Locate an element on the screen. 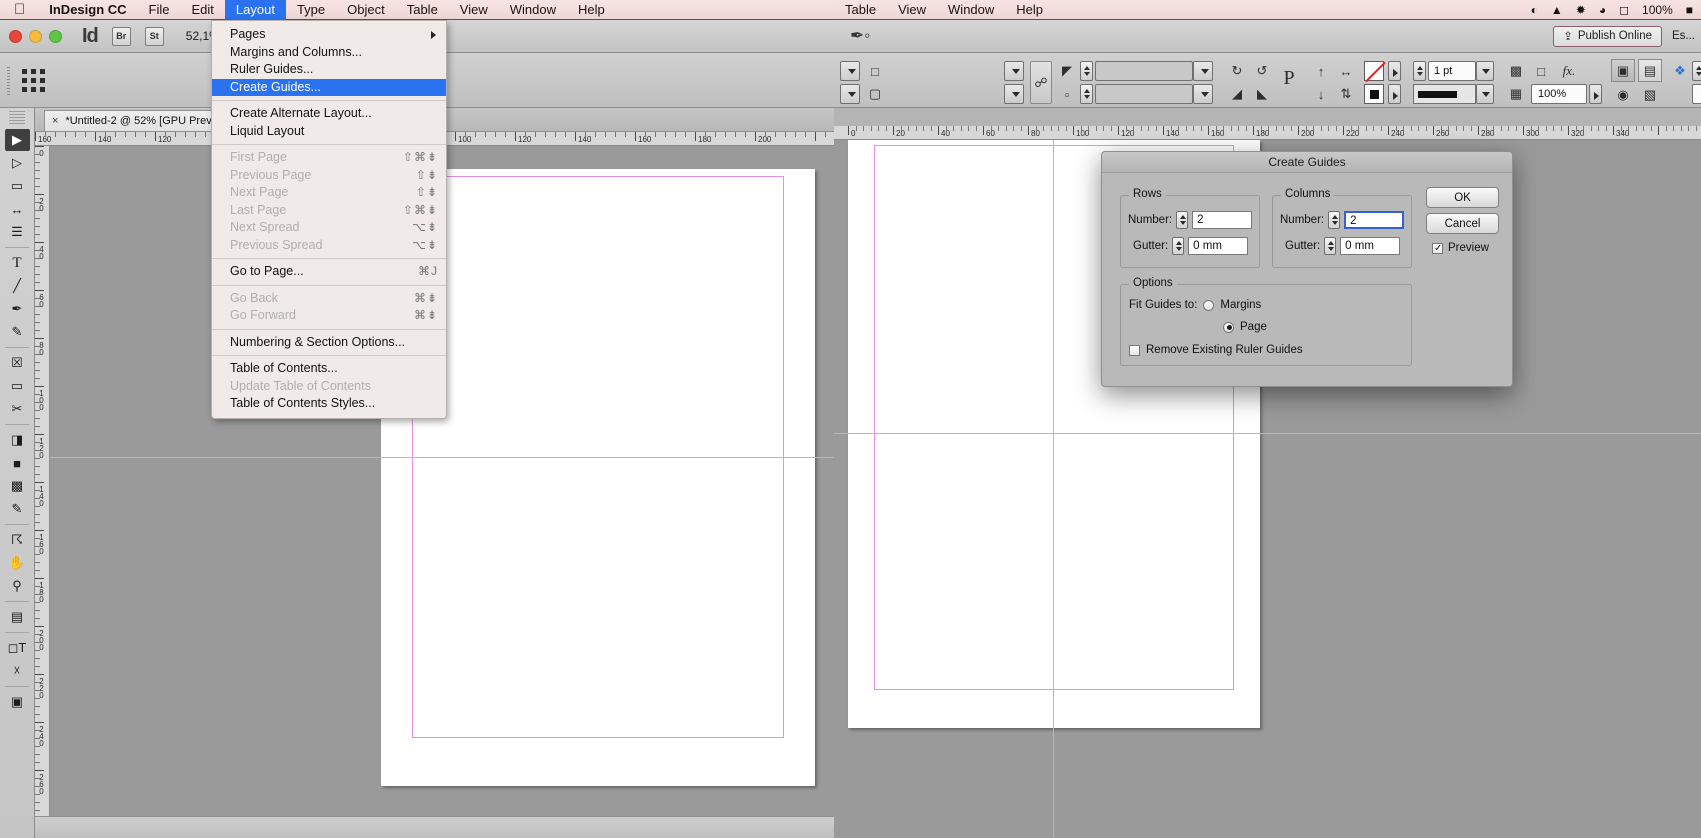  battery-percent: 100% is located at coordinates (1657, 10).